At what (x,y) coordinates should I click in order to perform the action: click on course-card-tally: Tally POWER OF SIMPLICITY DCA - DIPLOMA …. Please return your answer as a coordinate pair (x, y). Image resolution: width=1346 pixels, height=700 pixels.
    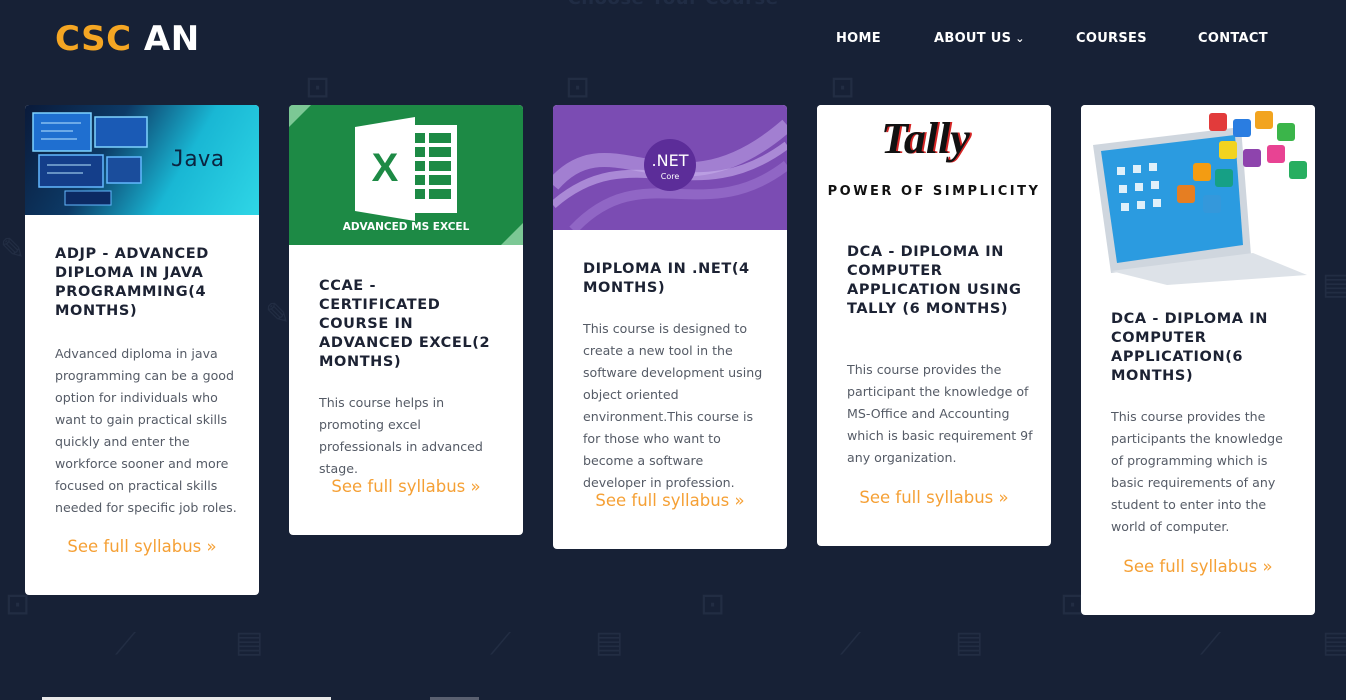
    Looking at the image, I should click on (934, 325).